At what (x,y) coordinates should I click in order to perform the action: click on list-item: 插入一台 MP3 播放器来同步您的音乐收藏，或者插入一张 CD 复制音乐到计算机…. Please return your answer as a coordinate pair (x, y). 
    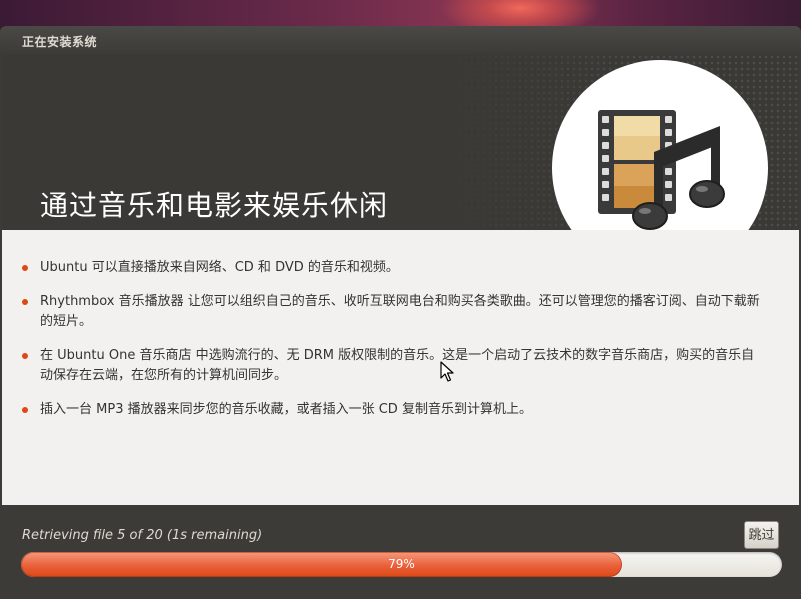
    Looking at the image, I should click on (392, 410).